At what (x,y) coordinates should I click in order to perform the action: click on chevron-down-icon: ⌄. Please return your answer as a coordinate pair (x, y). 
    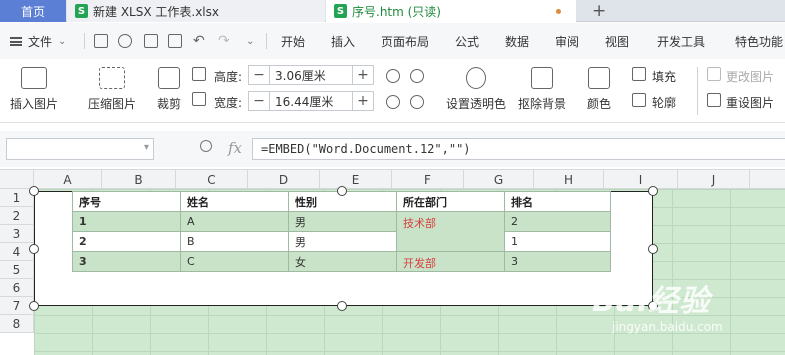
    Looking at the image, I should click on (62, 41).